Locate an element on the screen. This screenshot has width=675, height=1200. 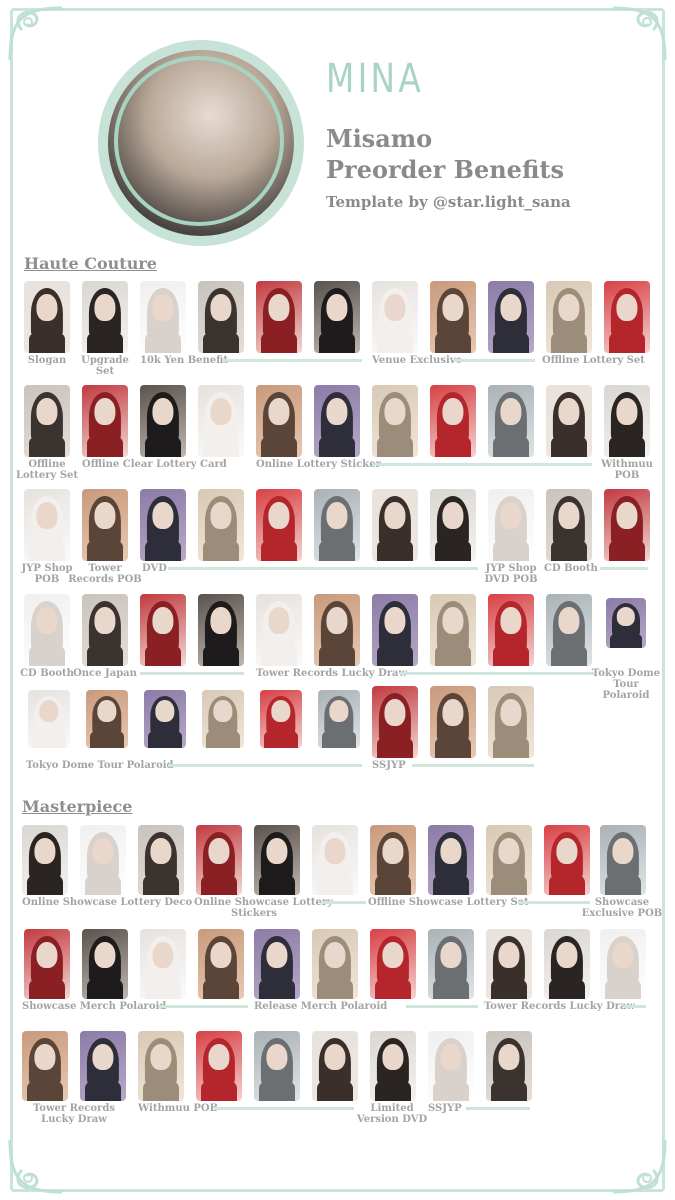
caption-tower-records-lucky-draw-2: Tower Records Lucky Draw is located at coordinates (73, 1114).